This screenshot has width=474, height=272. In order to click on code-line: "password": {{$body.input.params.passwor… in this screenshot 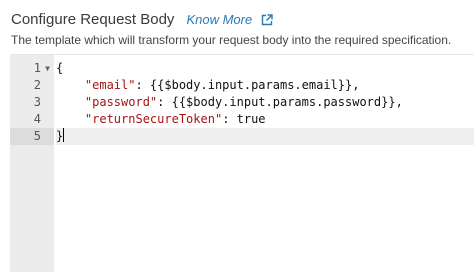, I will do `click(265, 102)`.